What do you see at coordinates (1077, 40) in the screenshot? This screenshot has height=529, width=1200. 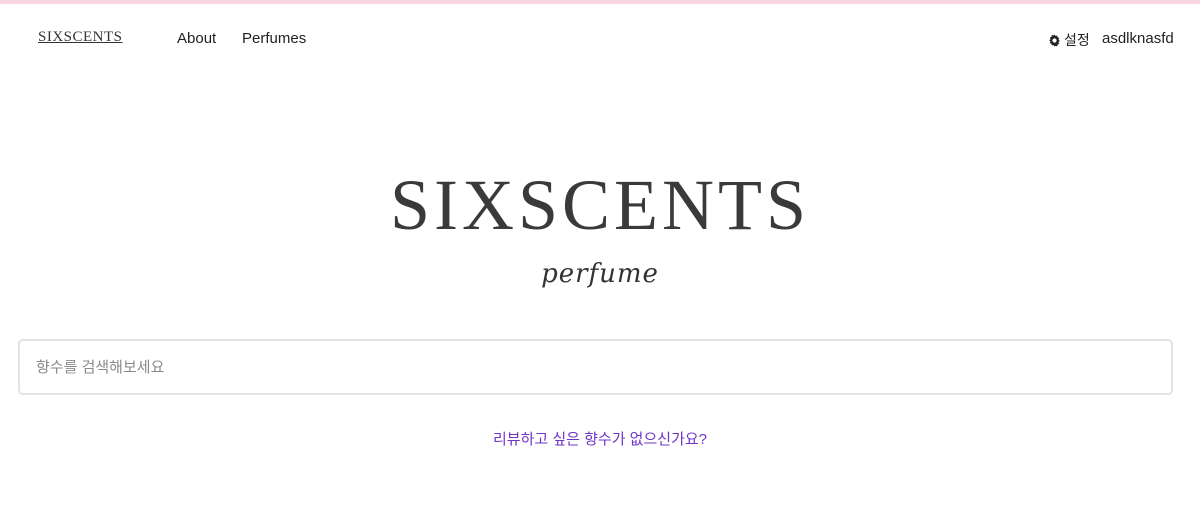 I see `settings-label: 설정` at bounding box center [1077, 40].